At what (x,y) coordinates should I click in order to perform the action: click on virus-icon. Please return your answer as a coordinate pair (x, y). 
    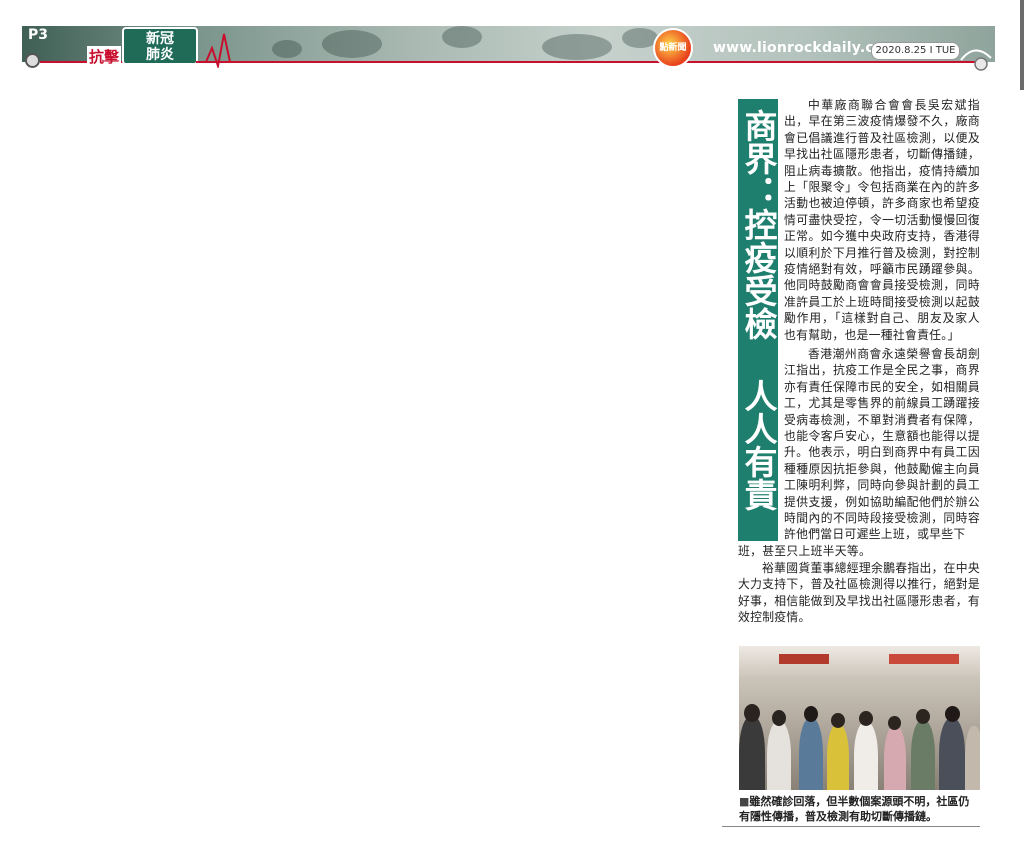
    Looking at the image, I should click on (32, 60).